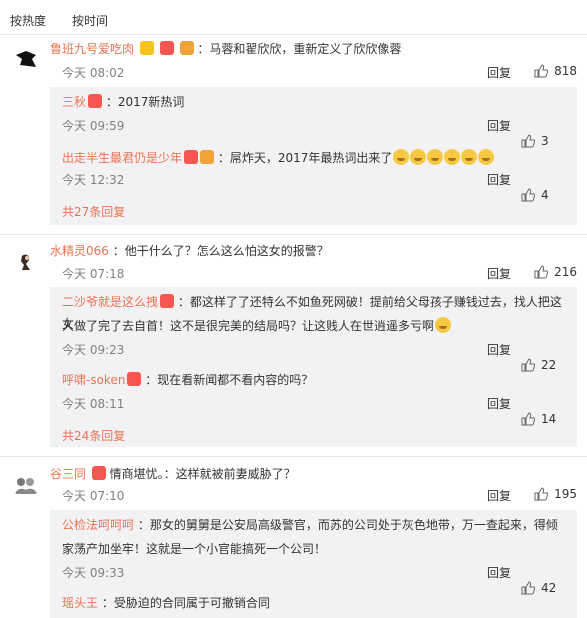  I want to click on reply-meta: 今天 09:59 回复 3, so click(319, 132).